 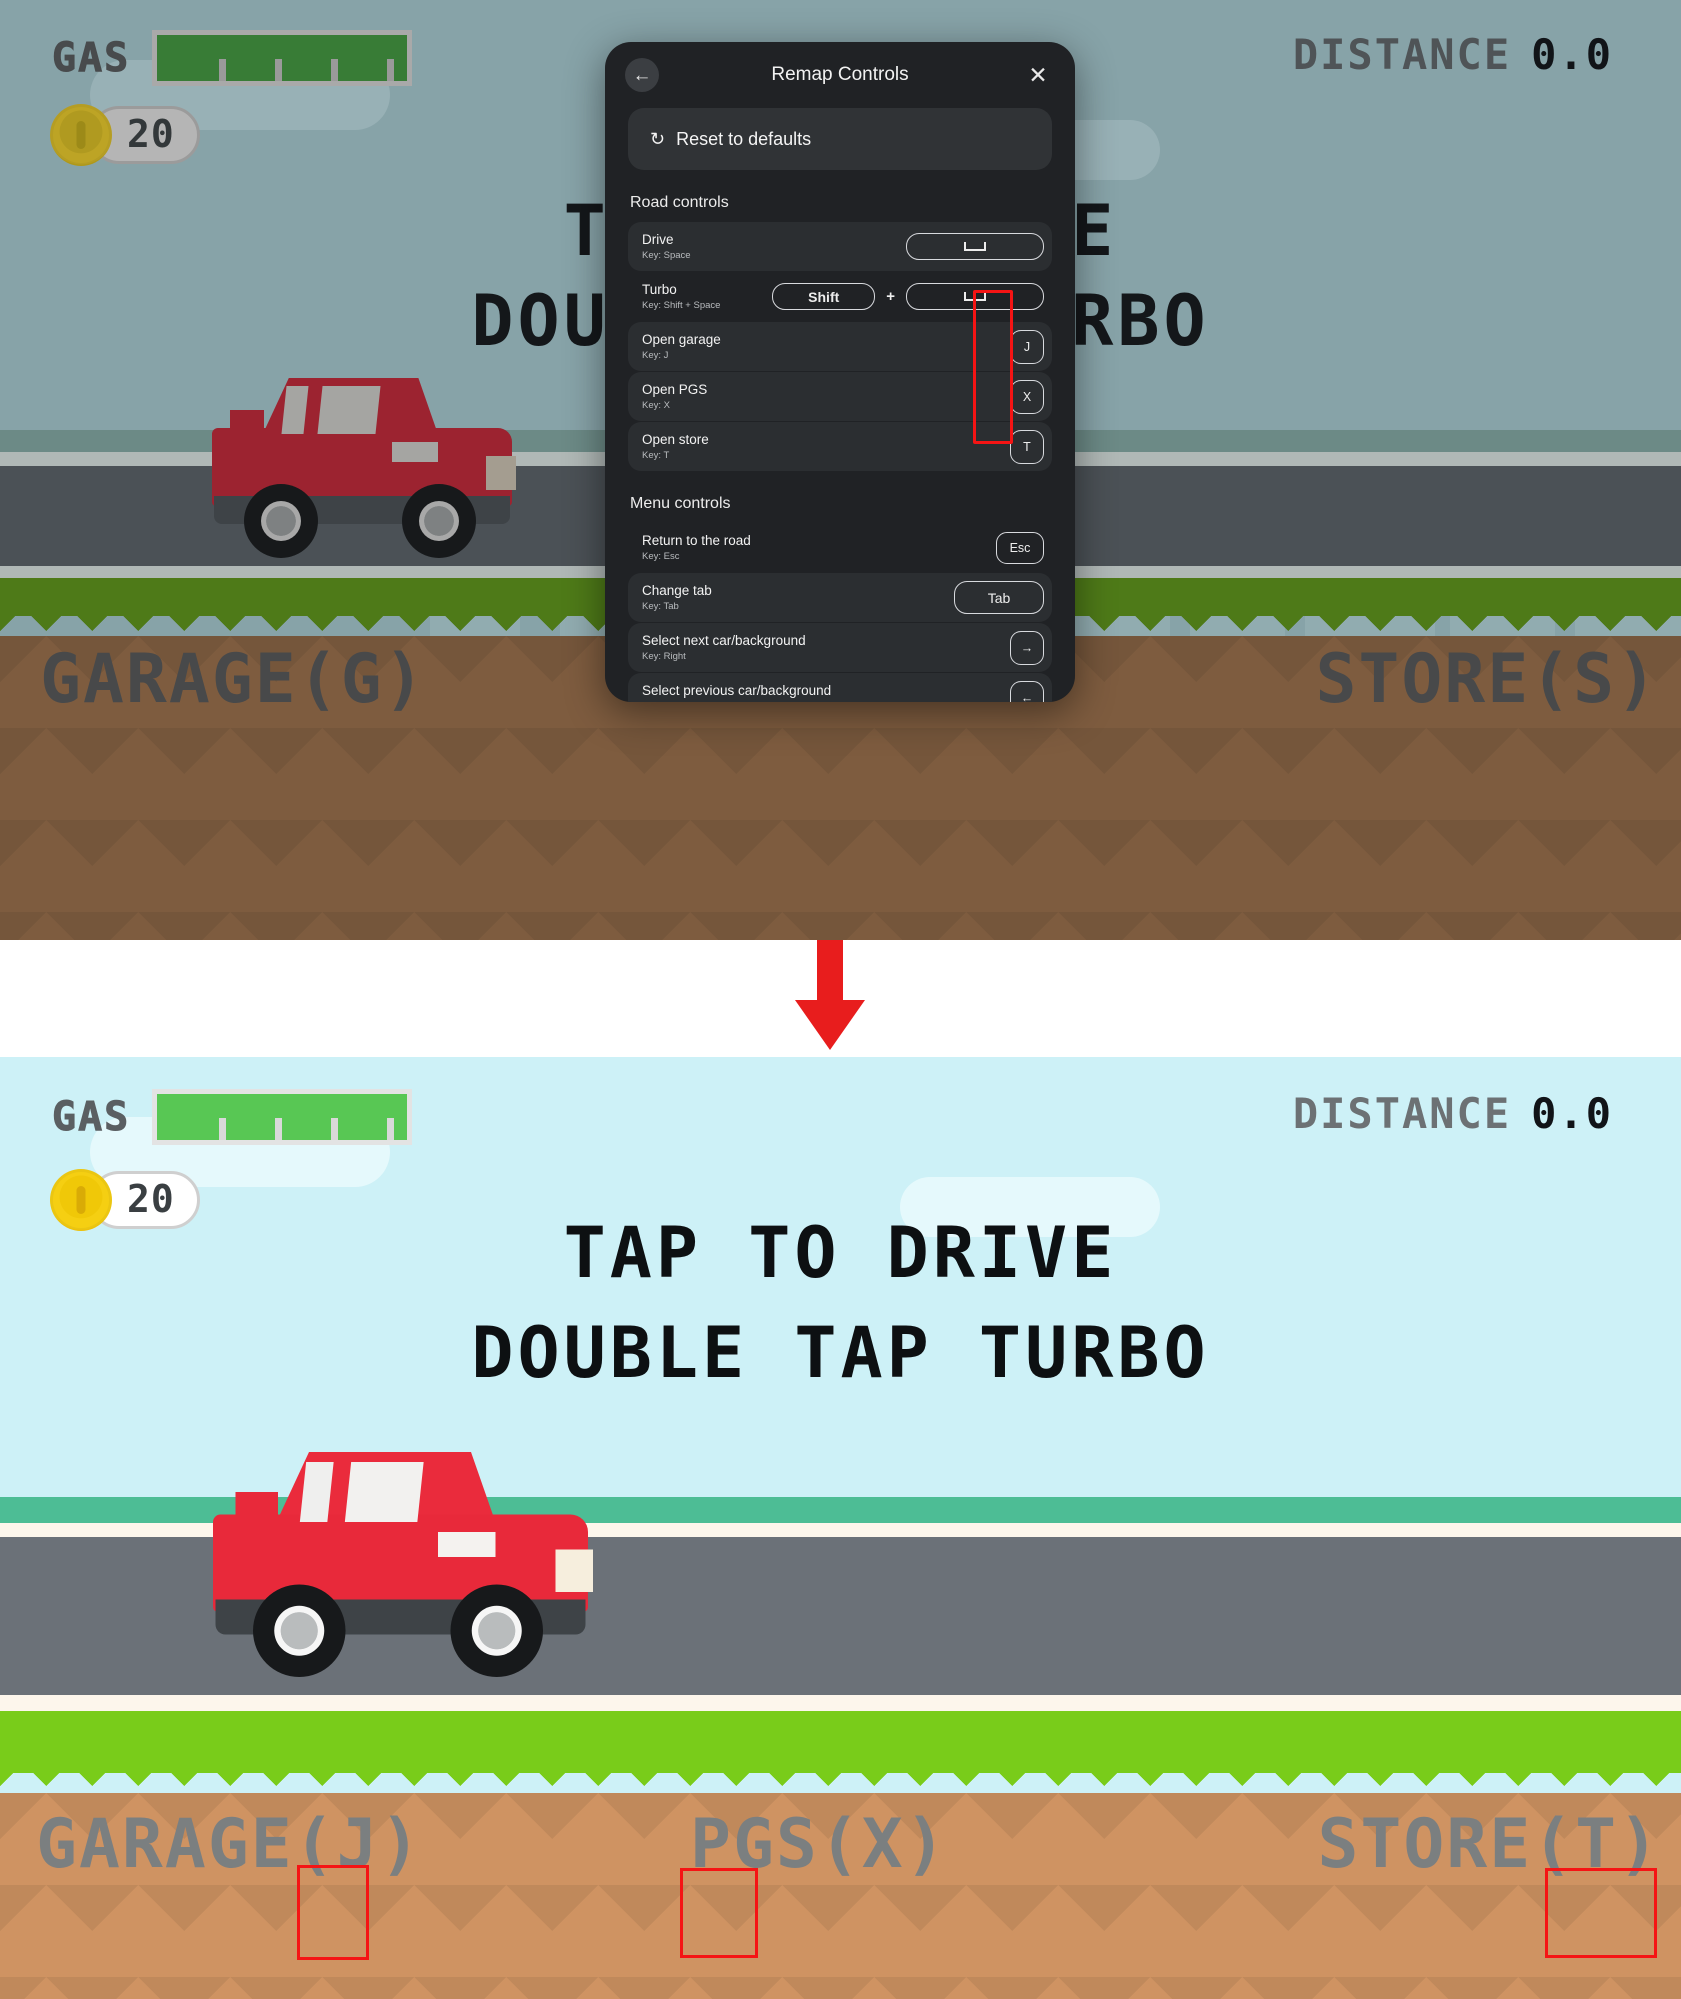 I want to click on control-name: Drive, so click(x=658, y=239).